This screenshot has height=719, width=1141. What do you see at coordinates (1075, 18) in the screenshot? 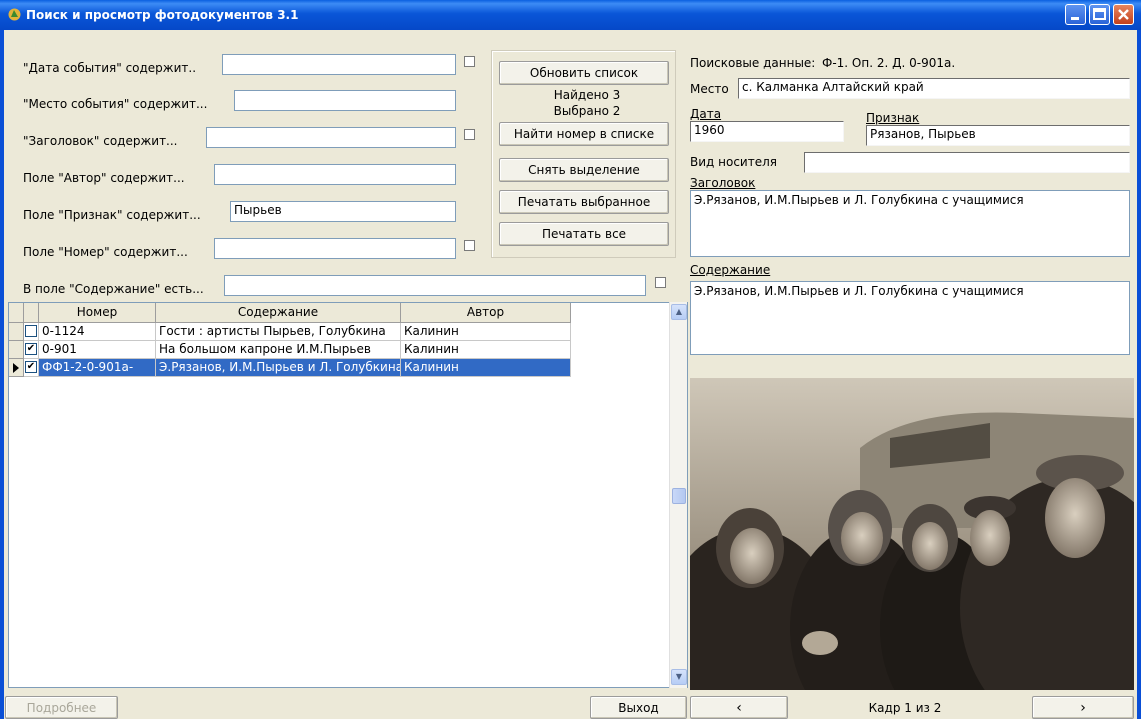
I see `minimize-icon` at bounding box center [1075, 18].